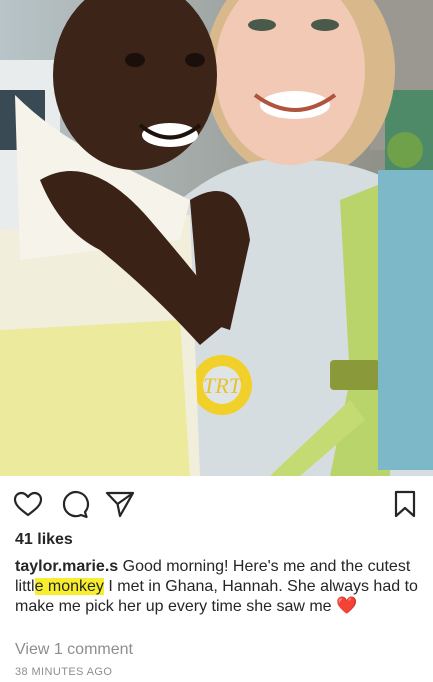 This screenshot has height=682, width=433. I want to click on share-button, so click(120, 504).